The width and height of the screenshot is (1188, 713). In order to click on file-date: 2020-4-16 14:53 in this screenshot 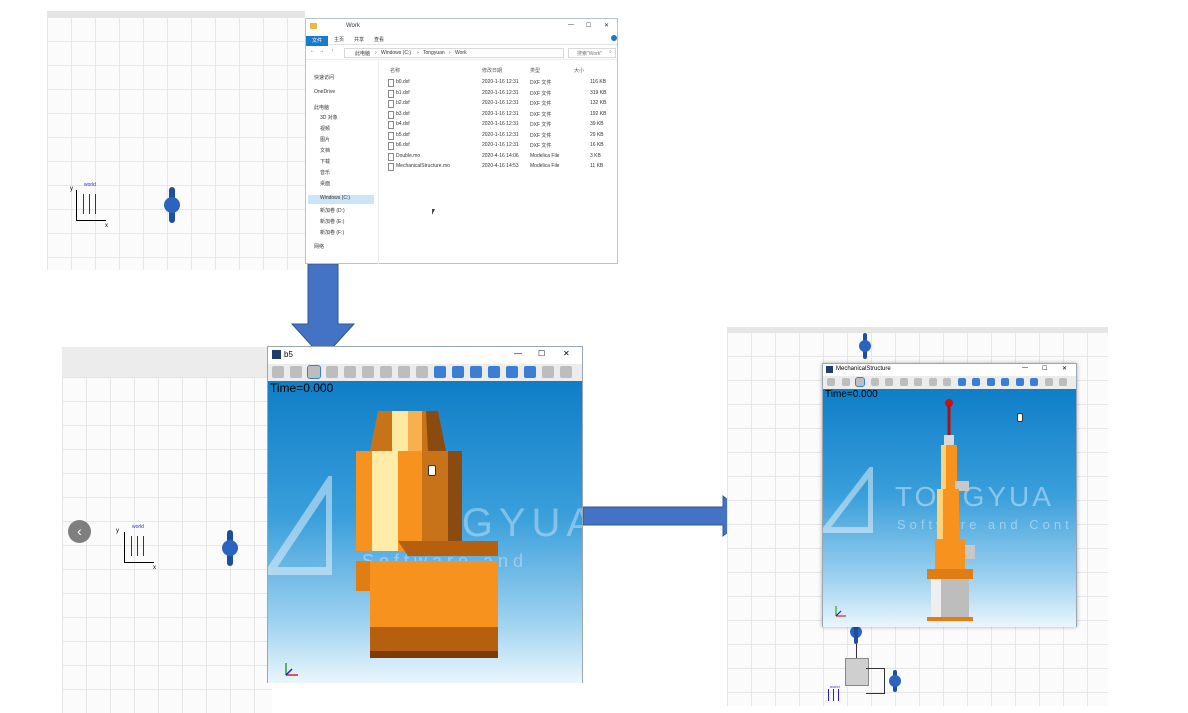, I will do `click(500, 166)`.